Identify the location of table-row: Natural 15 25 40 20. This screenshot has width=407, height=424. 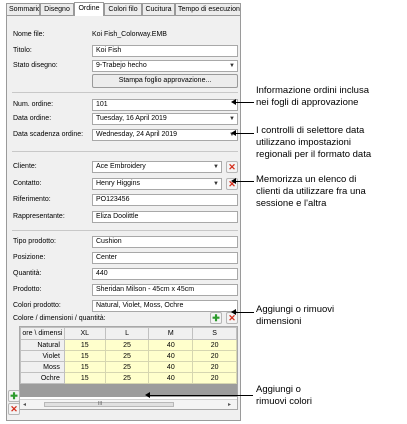
(128, 345).